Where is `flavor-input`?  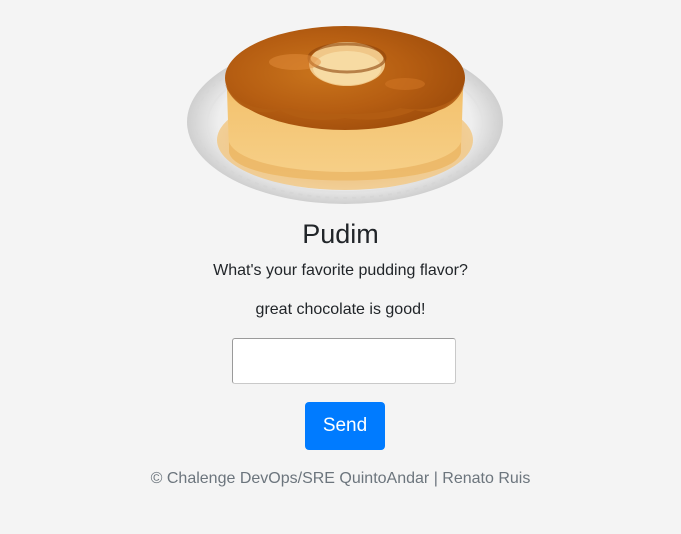 flavor-input is located at coordinates (344, 361).